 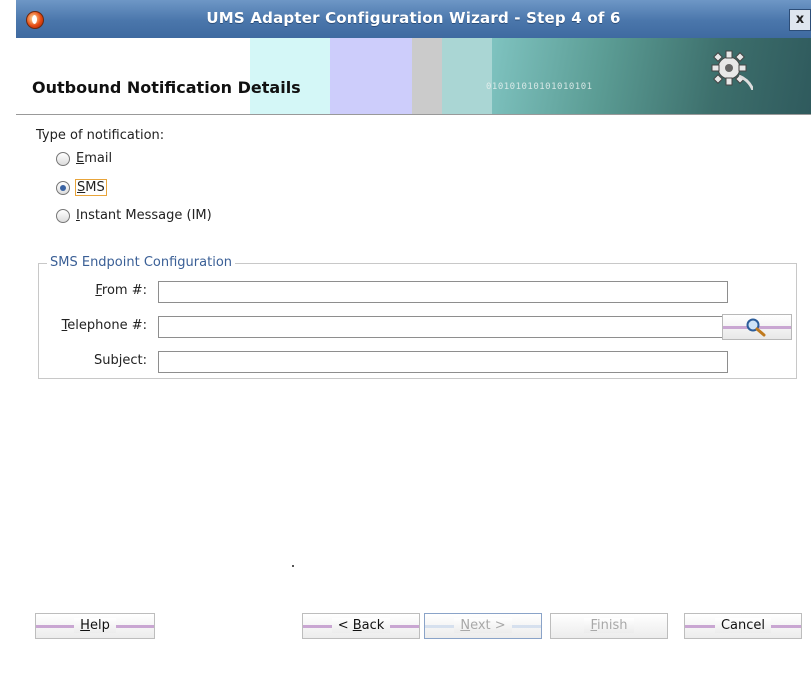 I want to click on search-icon, so click(x=756, y=327).